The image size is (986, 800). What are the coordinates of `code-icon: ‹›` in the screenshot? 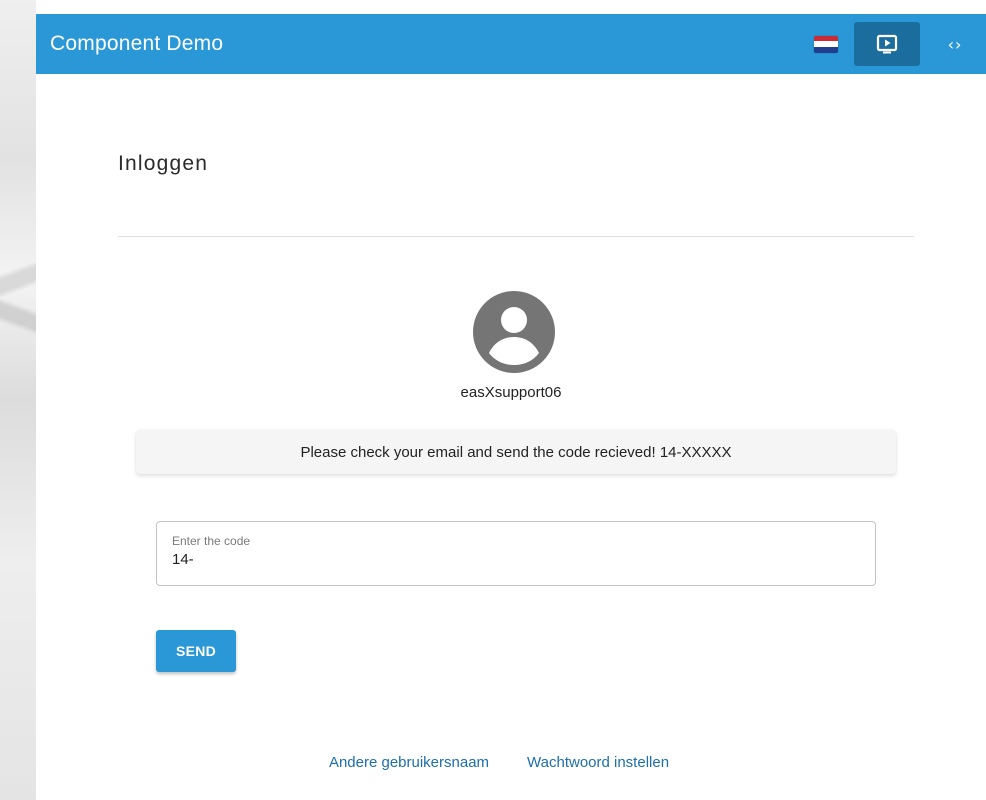 It's located at (955, 44).